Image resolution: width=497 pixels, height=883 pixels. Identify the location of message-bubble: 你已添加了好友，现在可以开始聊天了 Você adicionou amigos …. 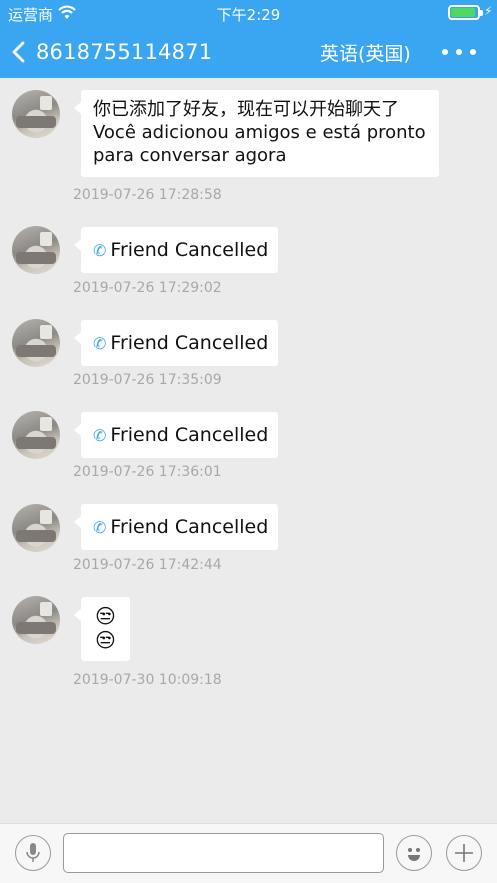
(256, 133).